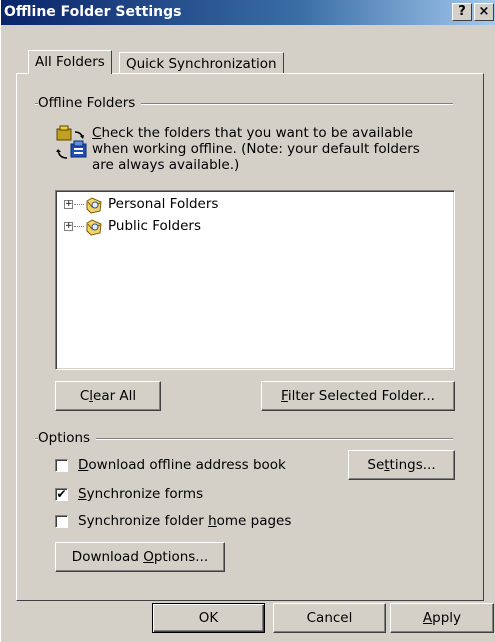 The height and width of the screenshot is (642, 495). What do you see at coordinates (447, 618) in the screenshot?
I see `label-part: pply` at bounding box center [447, 618].